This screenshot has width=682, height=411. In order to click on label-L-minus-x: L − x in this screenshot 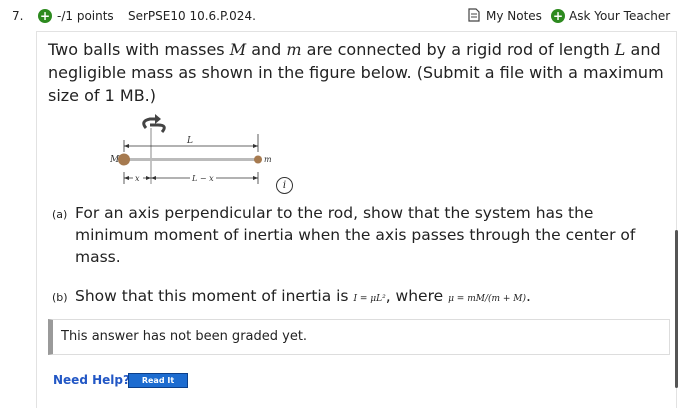, I will do `click(202, 178)`.